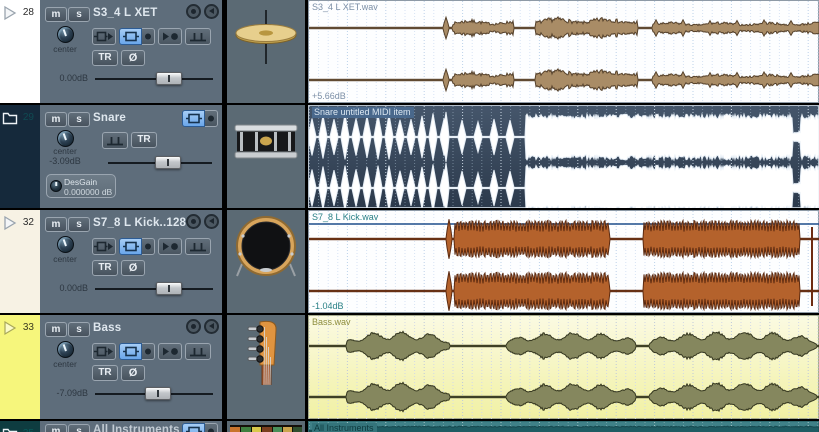 This screenshot has width=819, height=432. I want to click on track-number: 28, so click(28, 12).